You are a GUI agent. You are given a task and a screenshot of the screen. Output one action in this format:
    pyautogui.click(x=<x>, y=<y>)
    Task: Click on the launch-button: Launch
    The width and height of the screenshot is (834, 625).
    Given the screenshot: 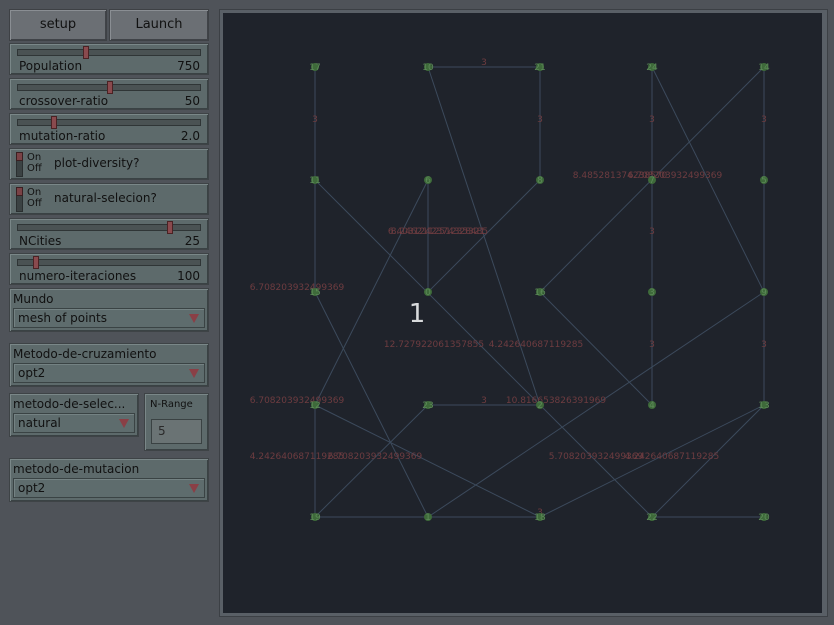 What is the action you would take?
    pyautogui.click(x=159, y=25)
    